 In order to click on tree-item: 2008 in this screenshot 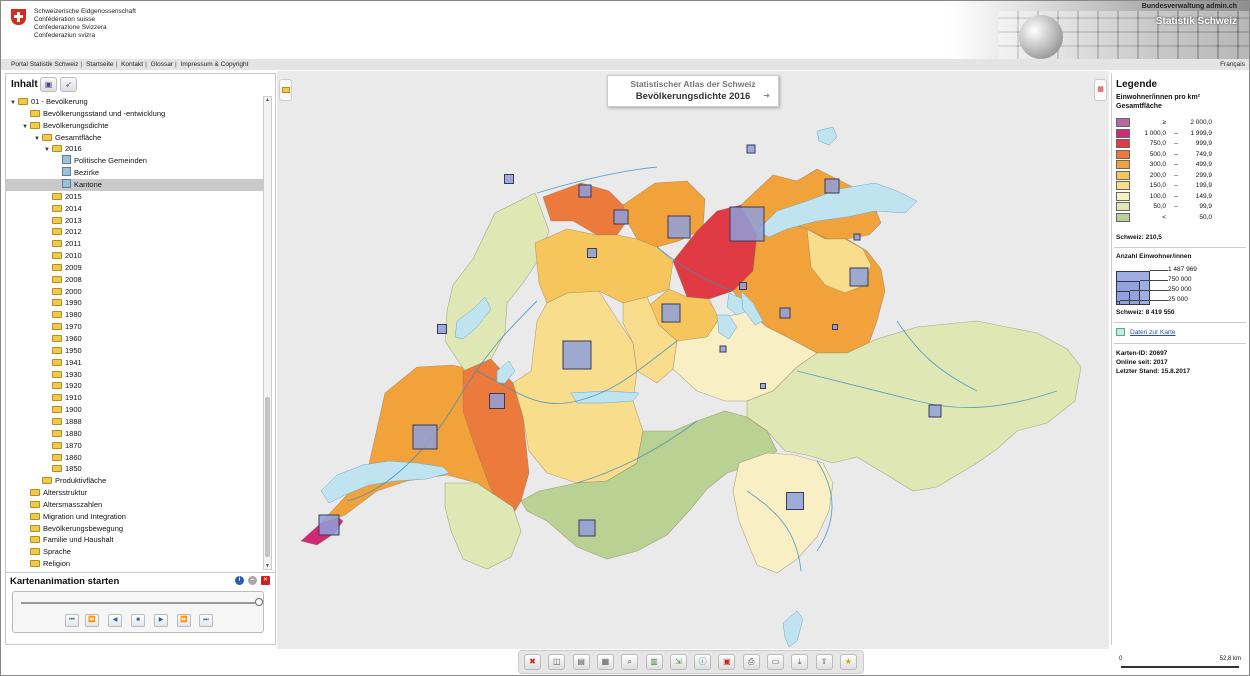, I will do `click(63, 280)`.